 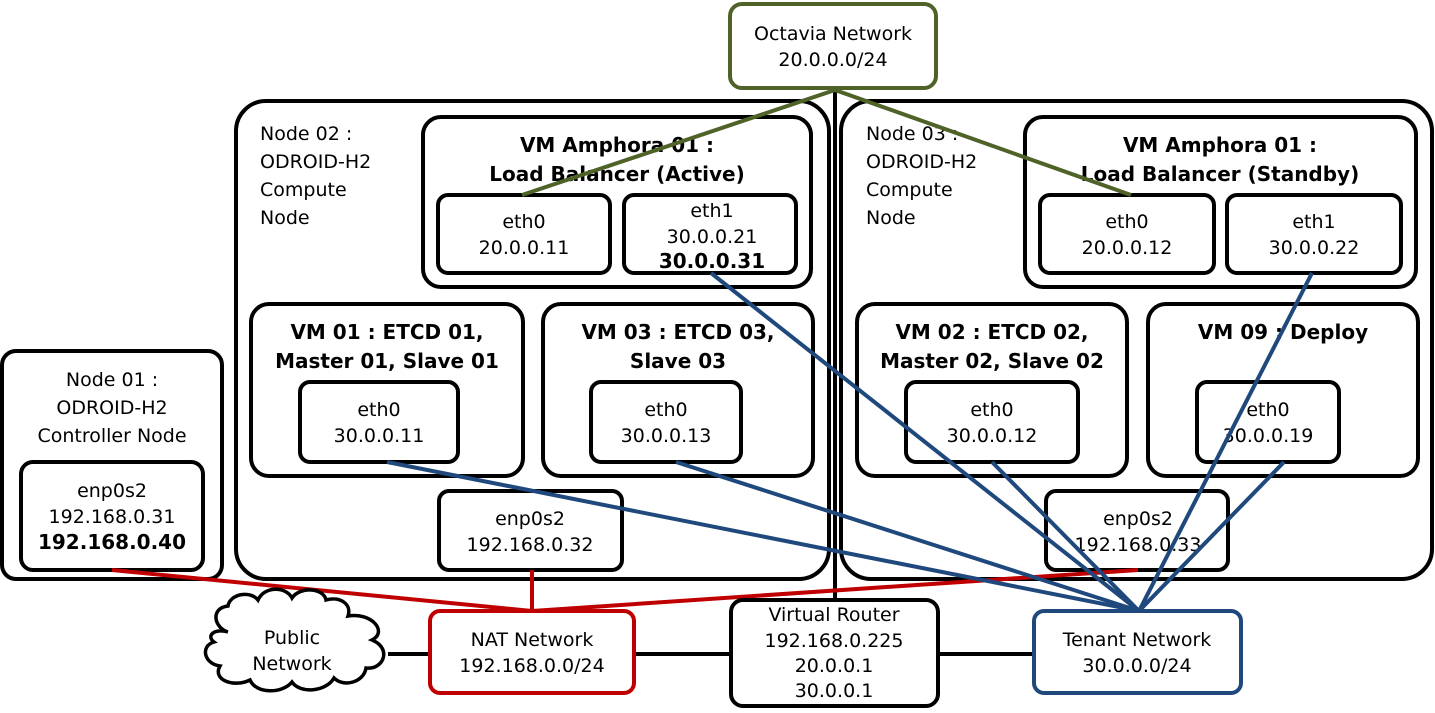 I want to click on vm-01-eth0: eth0 30.0.0.11, so click(x=379, y=422).